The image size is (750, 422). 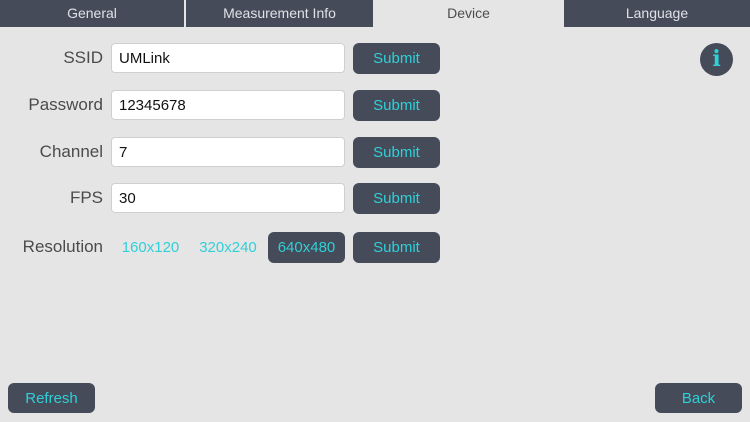 I want to click on tab-language: Language, so click(x=657, y=13).